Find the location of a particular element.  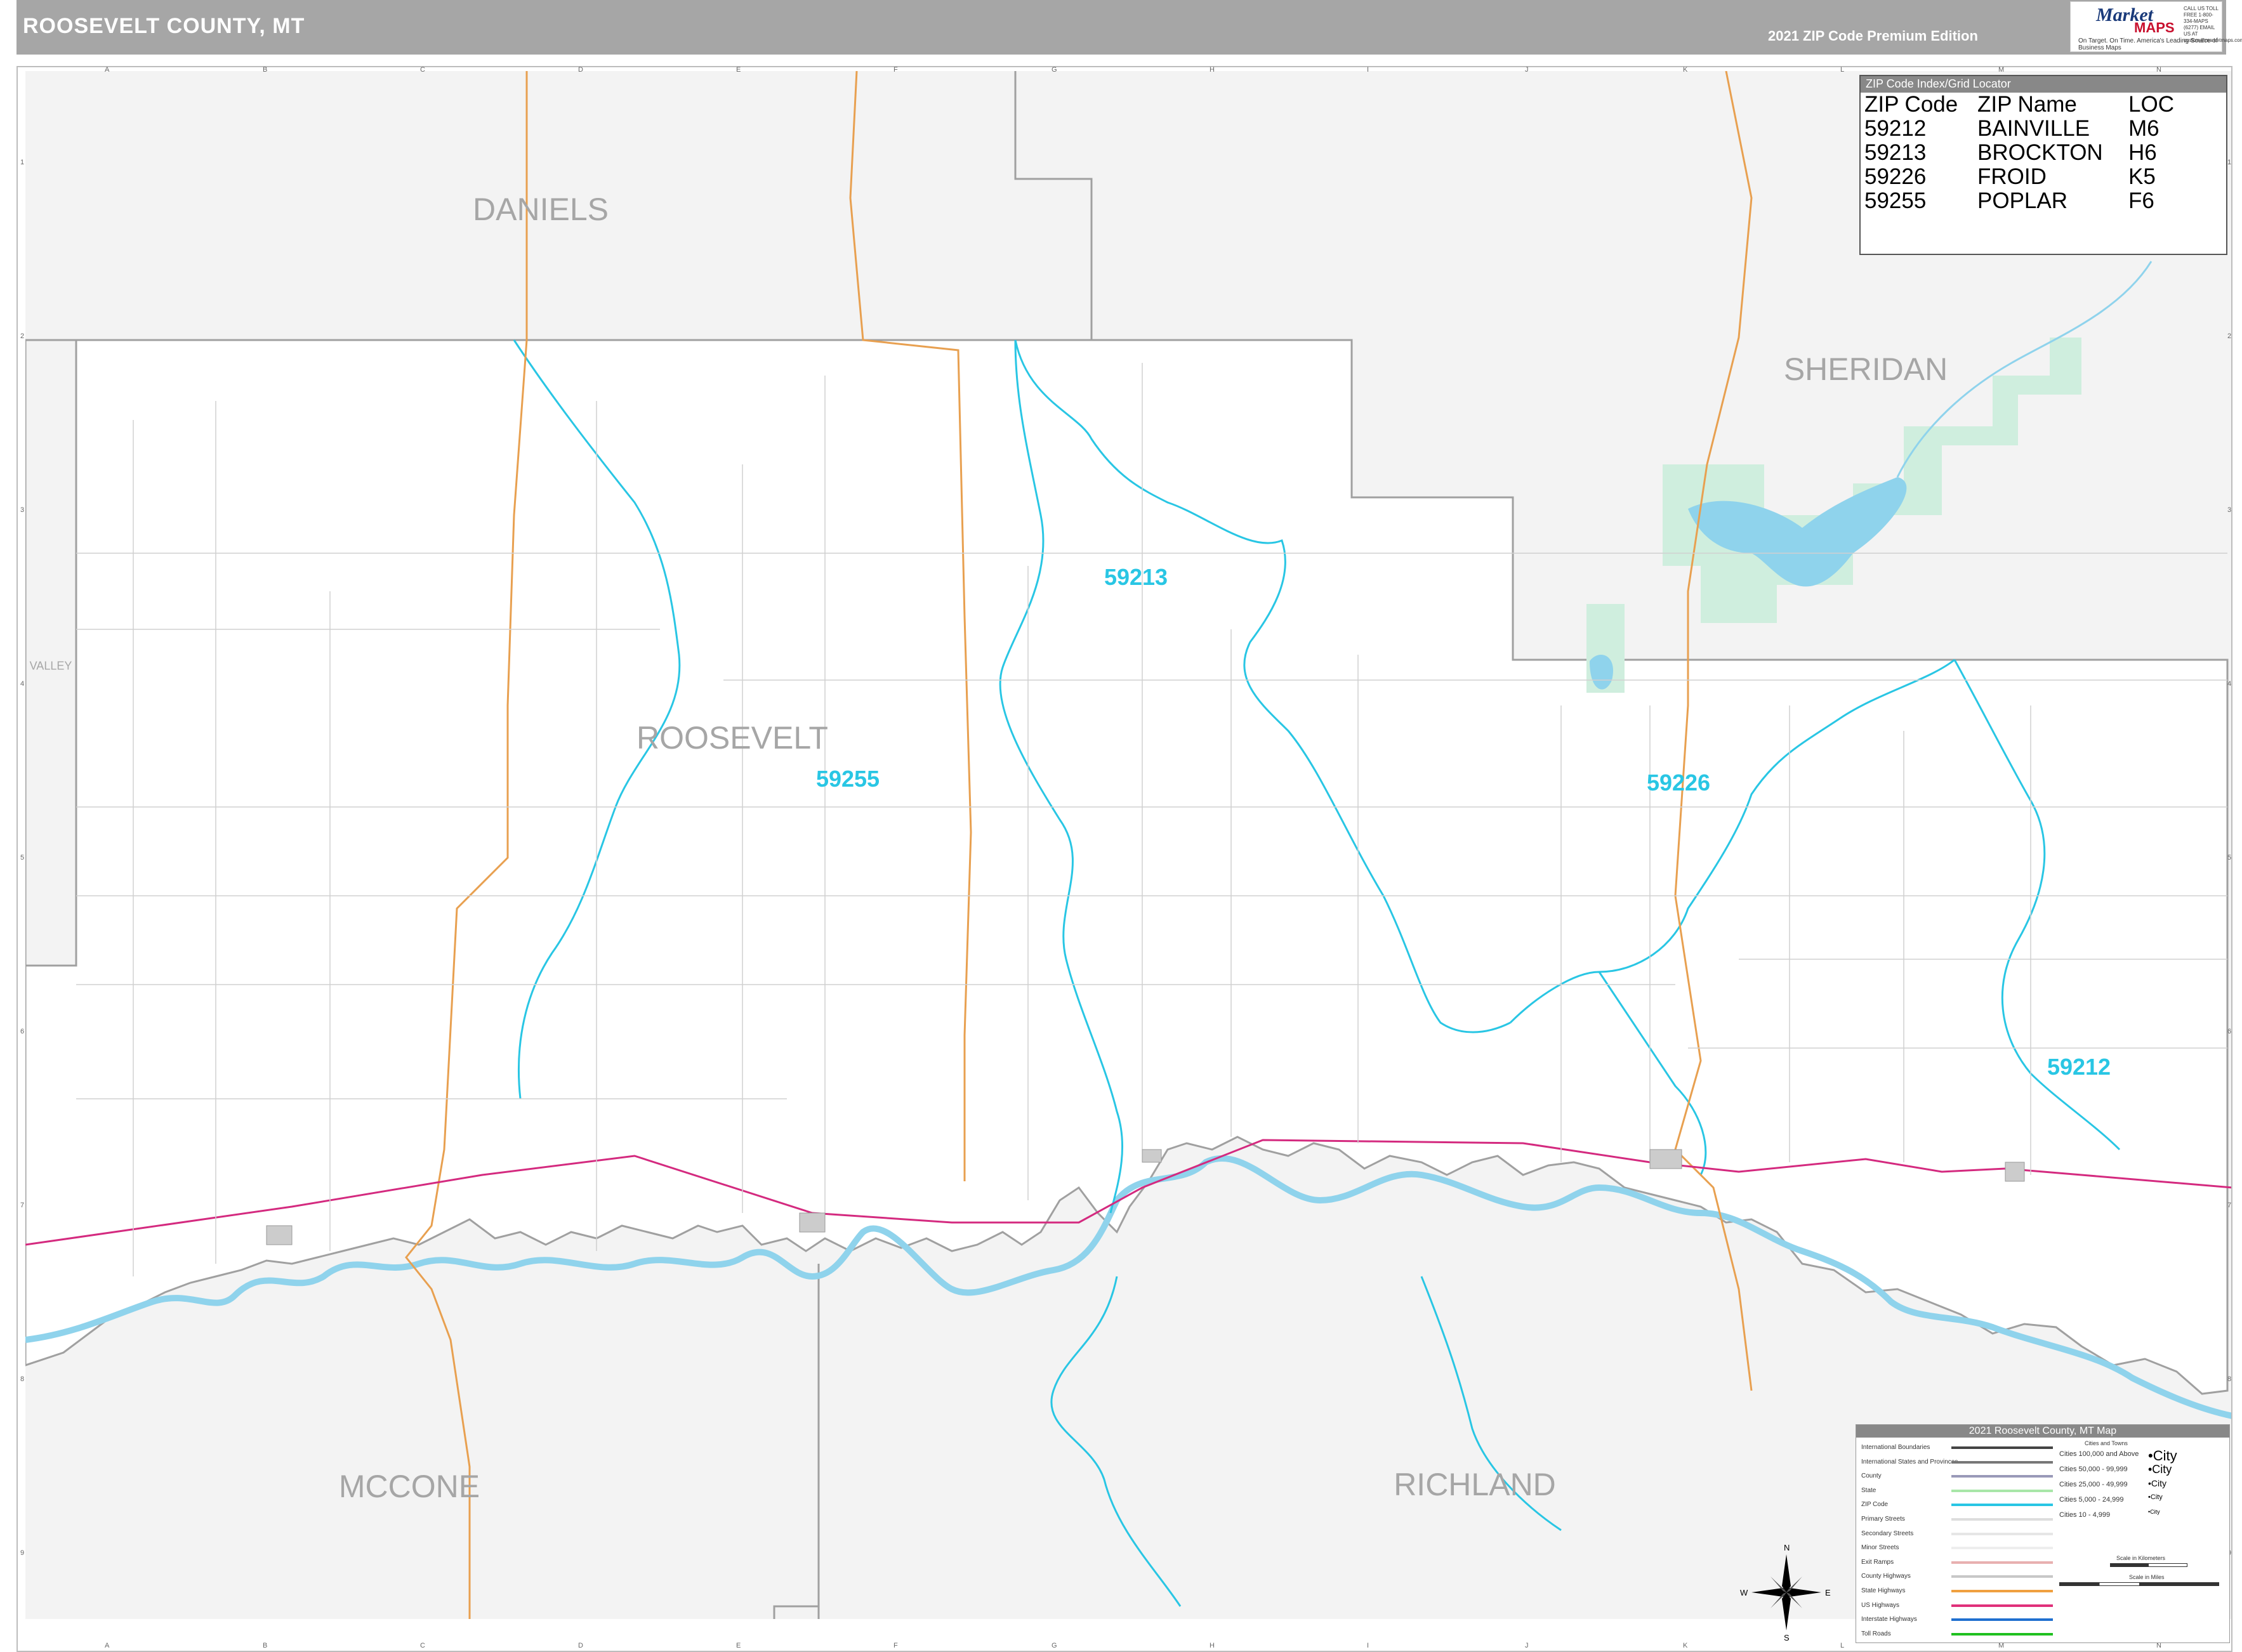

legend-item: State Highways is located at coordinates (1883, 1590).